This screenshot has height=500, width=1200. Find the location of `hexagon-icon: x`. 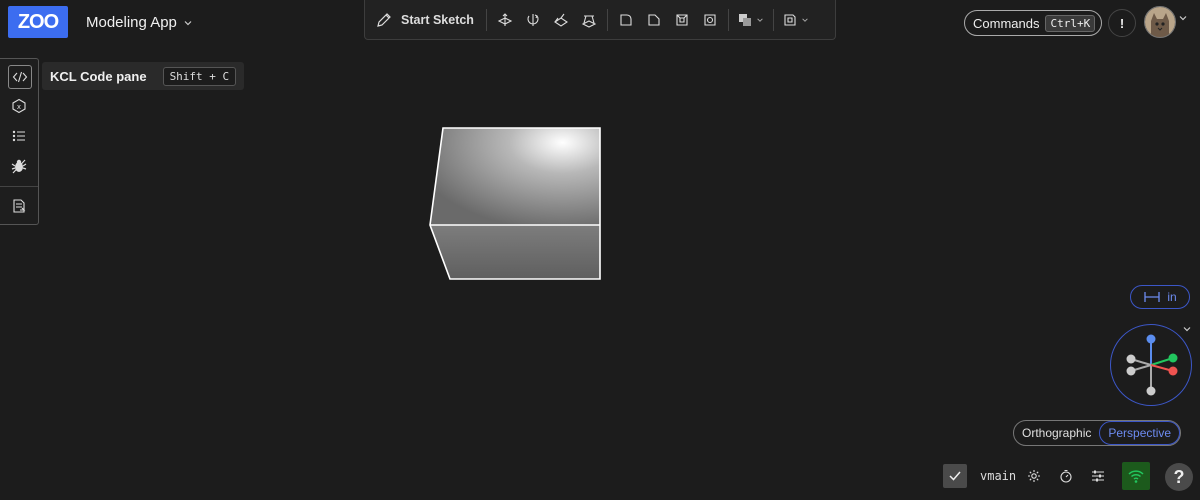

hexagon-icon: x is located at coordinates (19, 106).